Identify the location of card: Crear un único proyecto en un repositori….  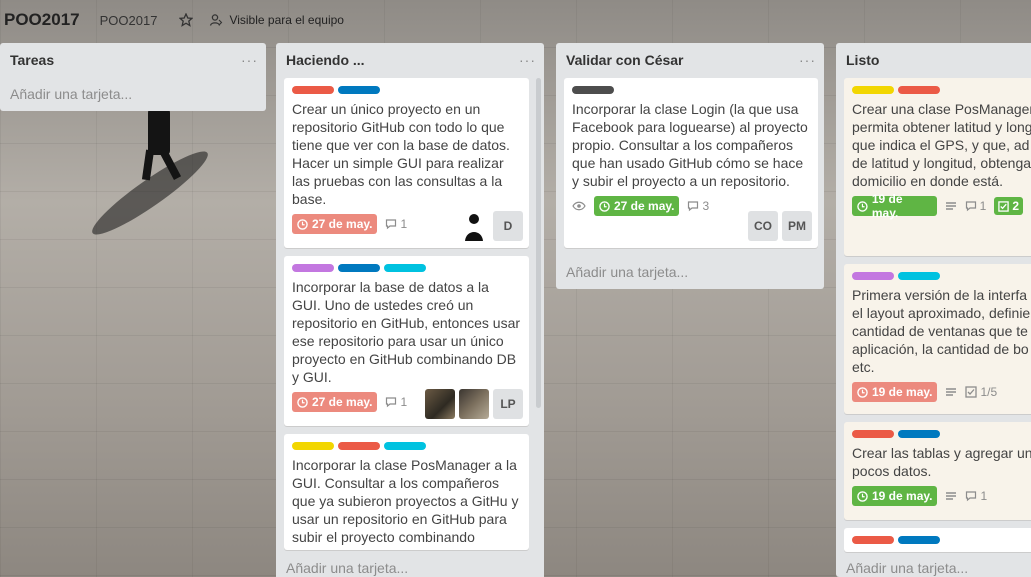
(406, 163).